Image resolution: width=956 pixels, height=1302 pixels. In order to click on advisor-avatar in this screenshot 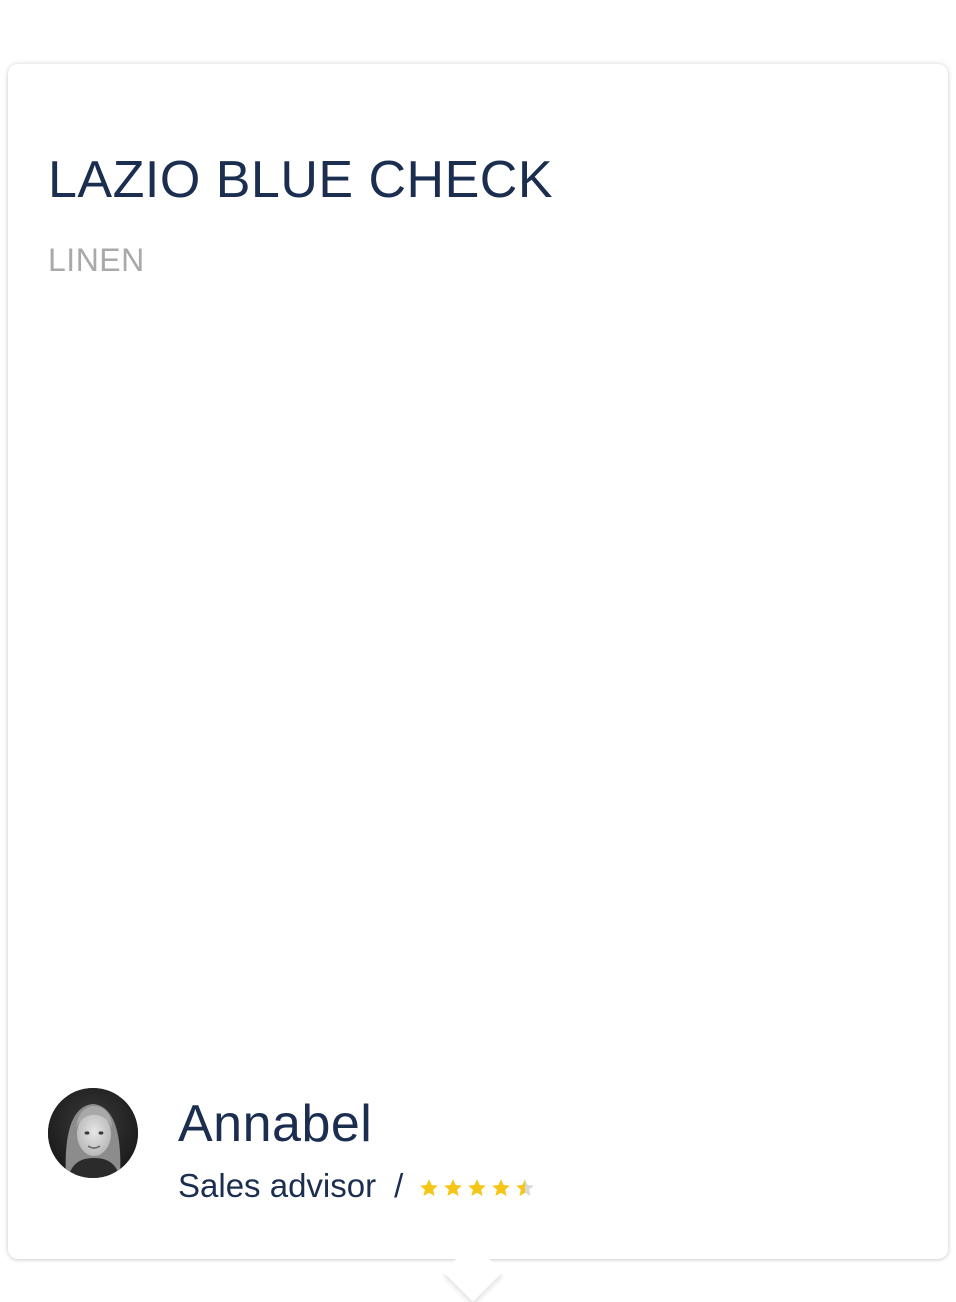, I will do `click(93, 1133)`.